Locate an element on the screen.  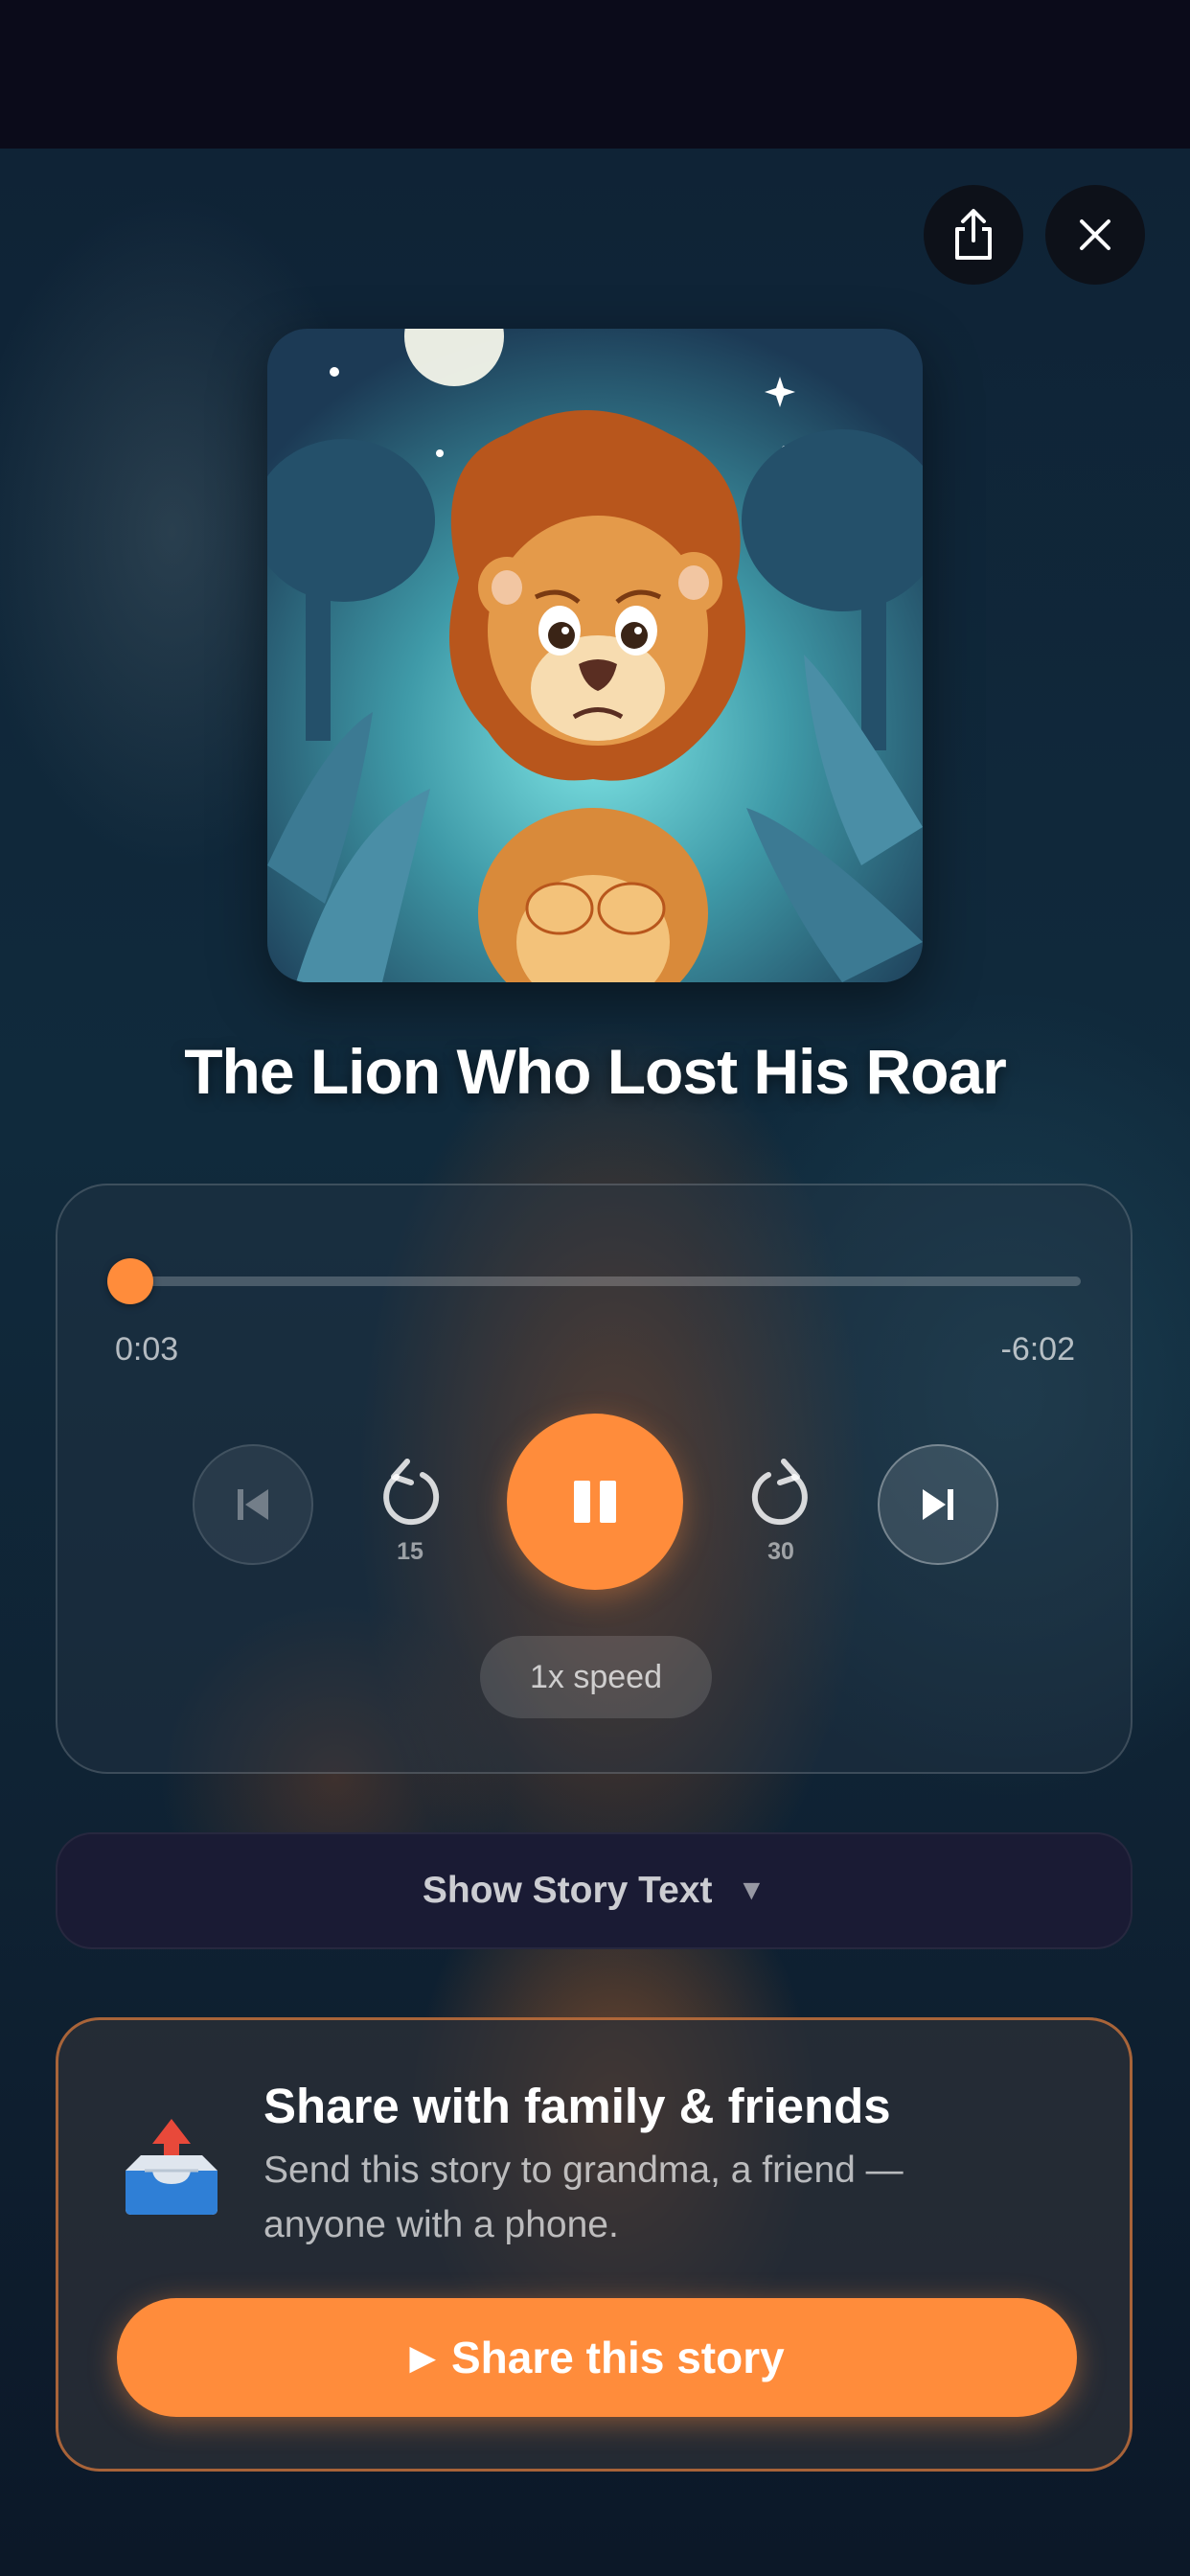
story-cover-image is located at coordinates (595, 655).